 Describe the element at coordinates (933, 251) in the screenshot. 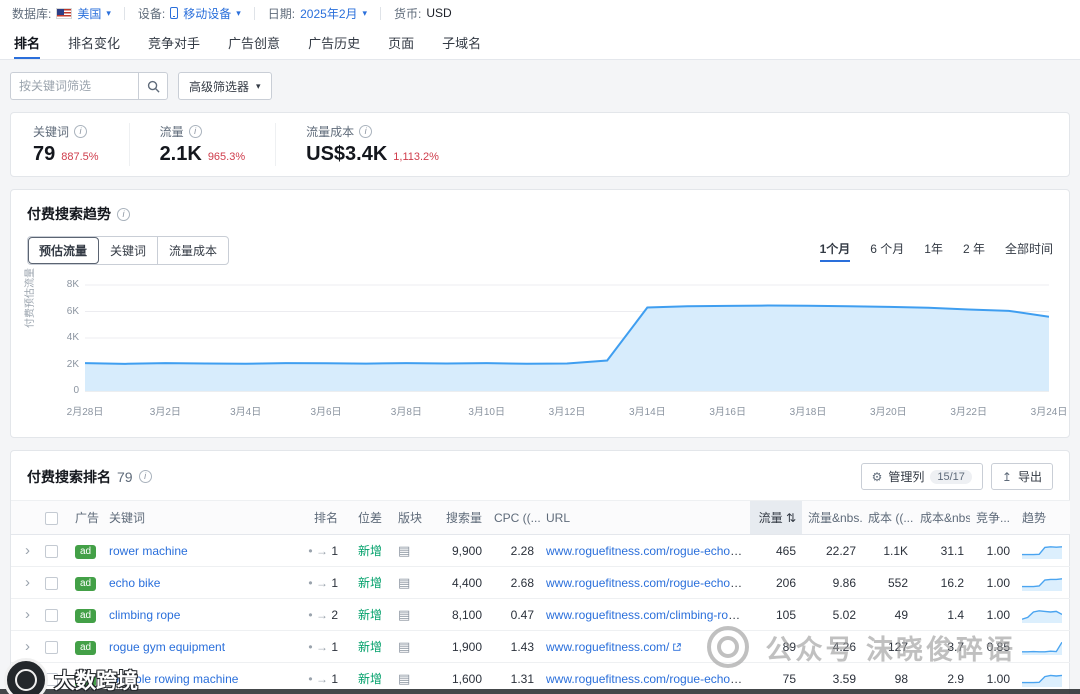

I see `range-1-year: 1年` at that location.